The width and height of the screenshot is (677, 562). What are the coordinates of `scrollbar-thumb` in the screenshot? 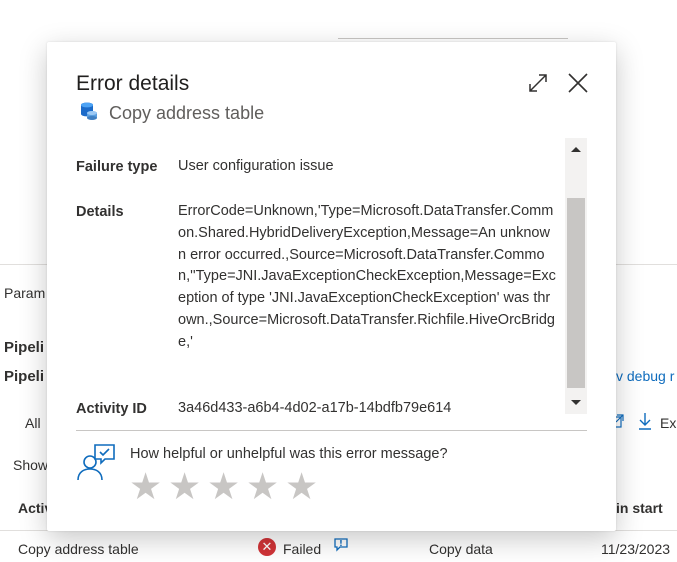 It's located at (576, 293).